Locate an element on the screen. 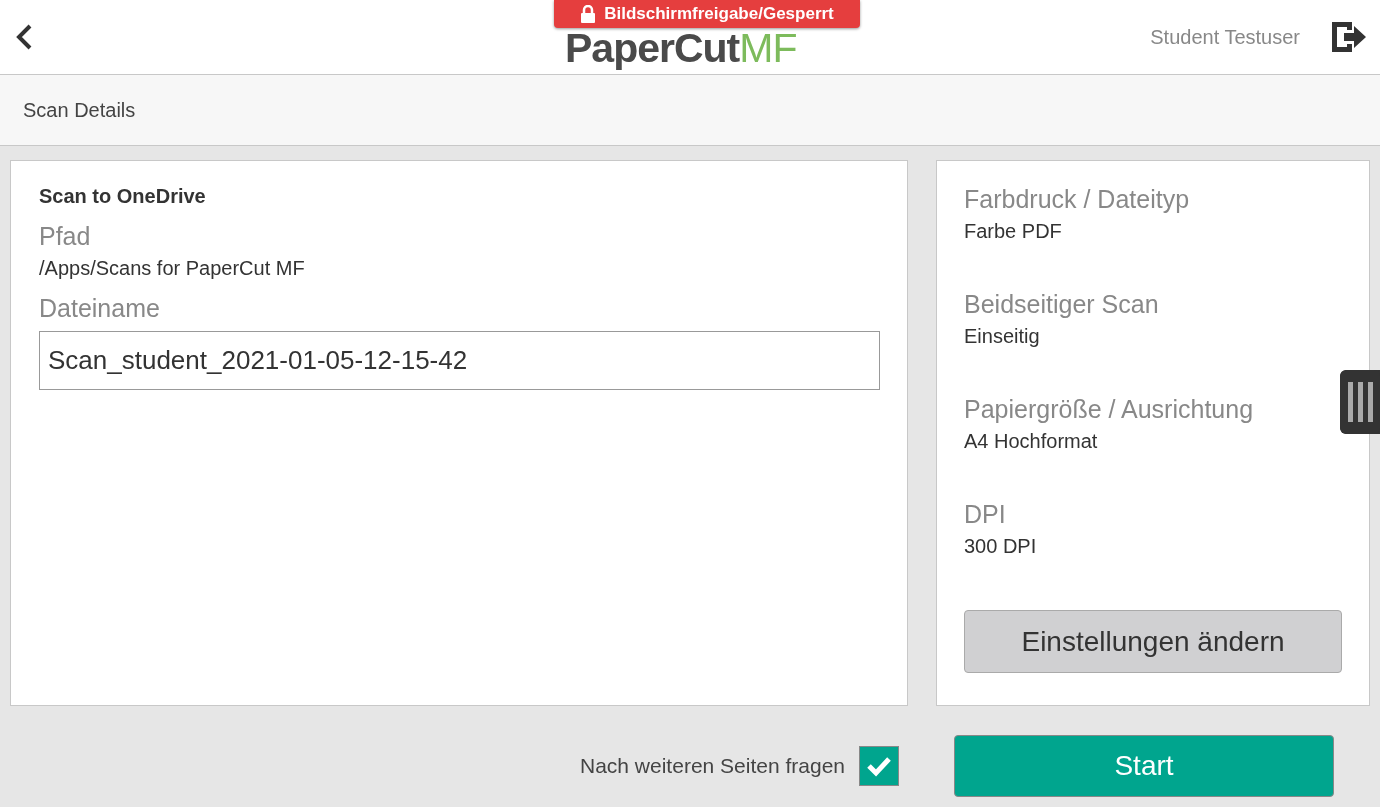  user-name: Student Testuser is located at coordinates (1225, 37).